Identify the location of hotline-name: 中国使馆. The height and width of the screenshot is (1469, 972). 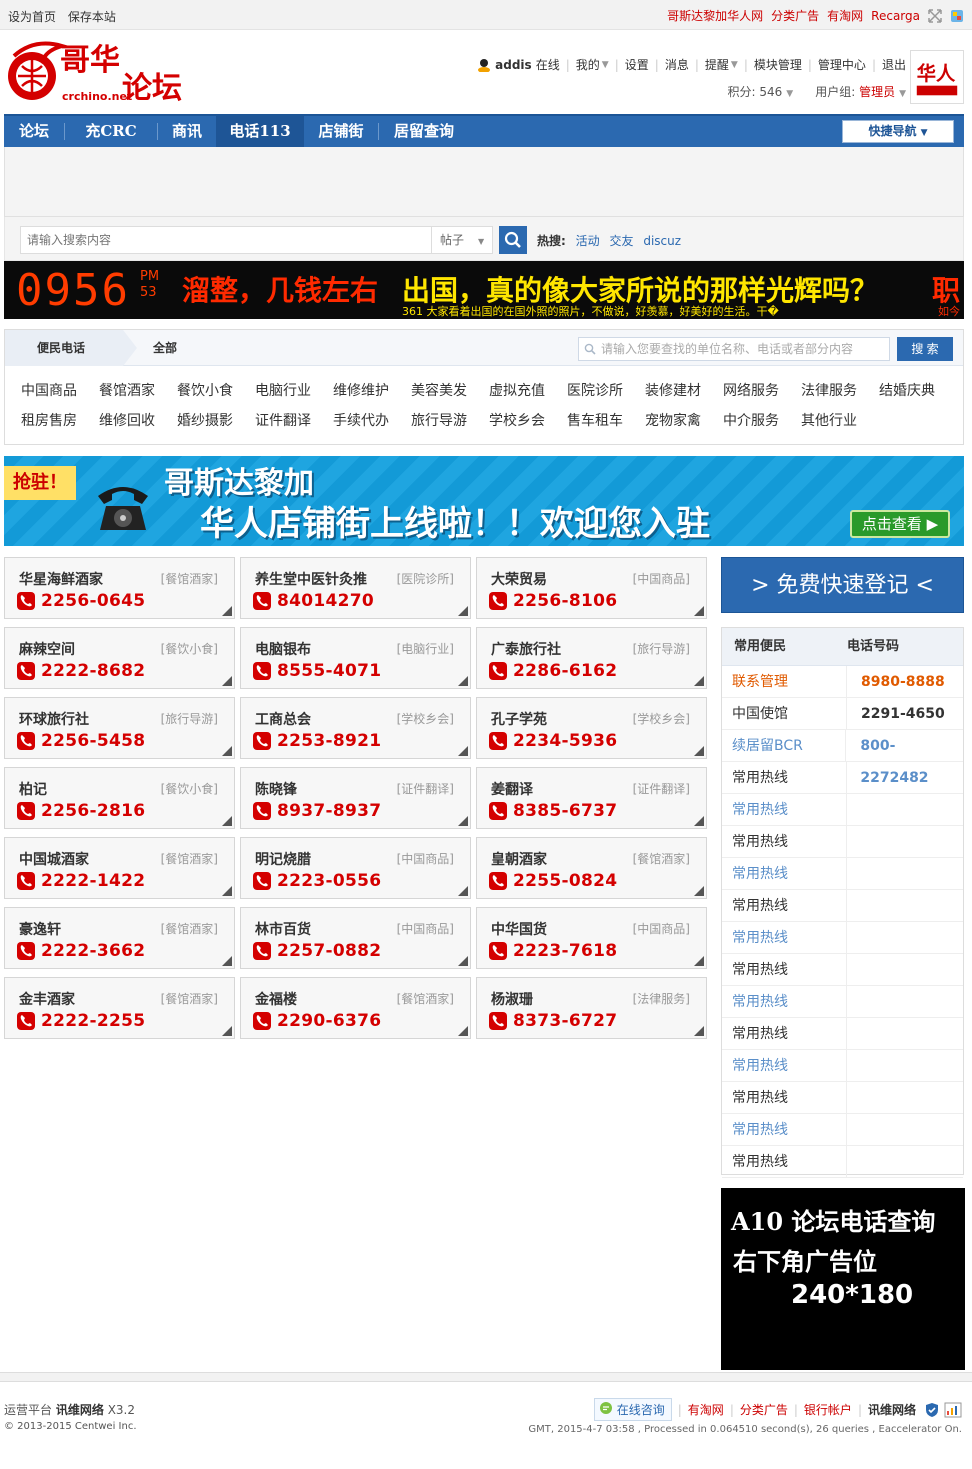
(784, 713).